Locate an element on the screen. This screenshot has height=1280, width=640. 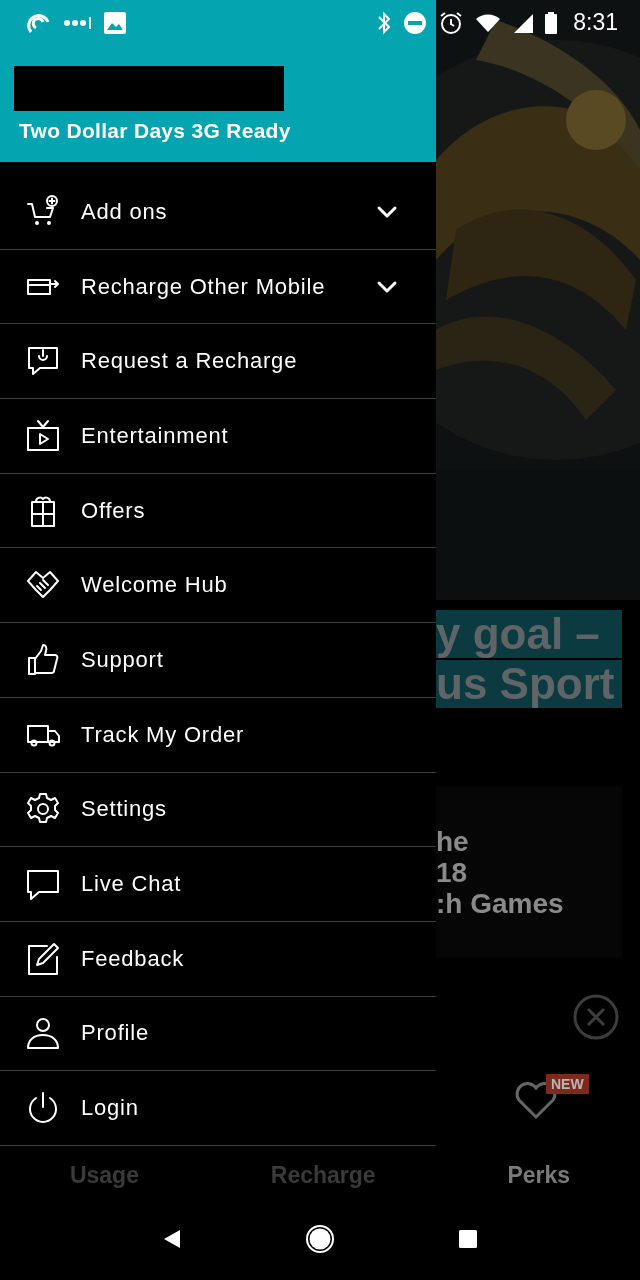
headline-text: us Sport is located at coordinates (529, 684).